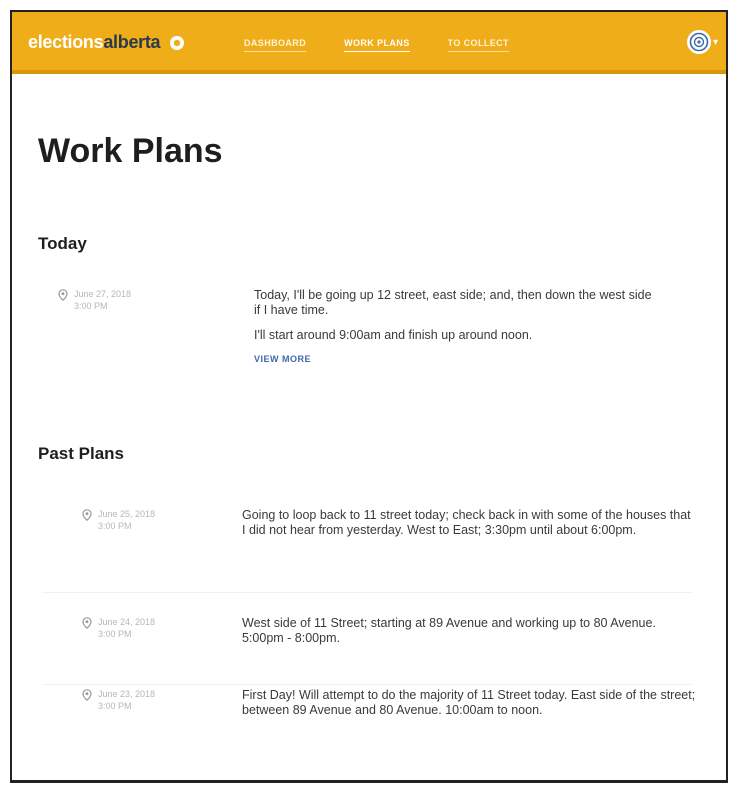 This screenshot has width=738, height=788. Describe the element at coordinates (81, 453) in the screenshot. I see `section-title-past-plans: Past Plans` at that location.